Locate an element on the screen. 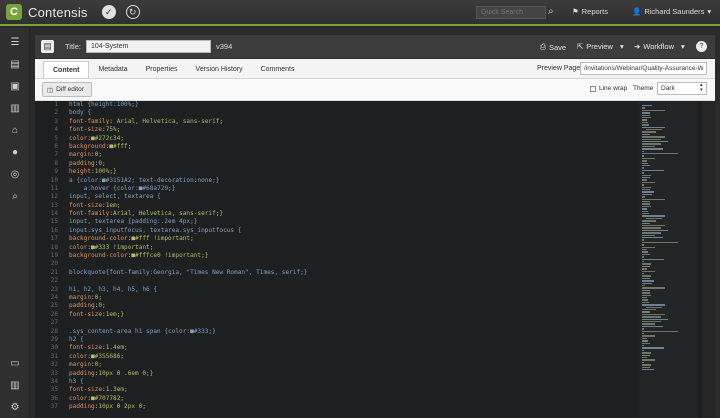 The height and width of the screenshot is (418, 720). line-number: 27 is located at coordinates (54, 323).